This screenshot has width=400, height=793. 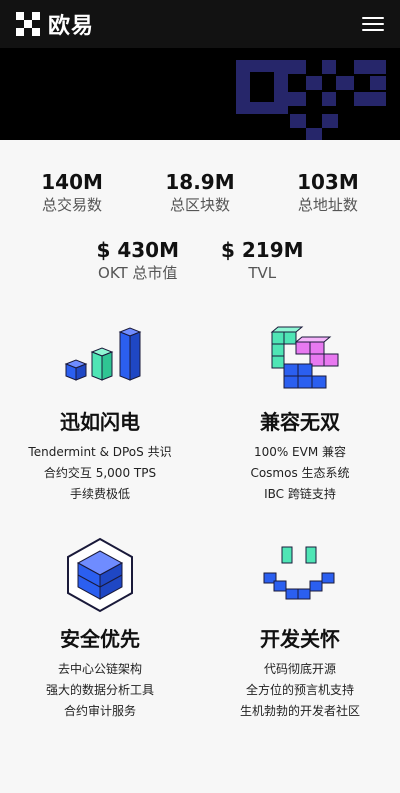 I want to click on stat-total-transactions: 140M 总交易数, so click(x=72, y=193).